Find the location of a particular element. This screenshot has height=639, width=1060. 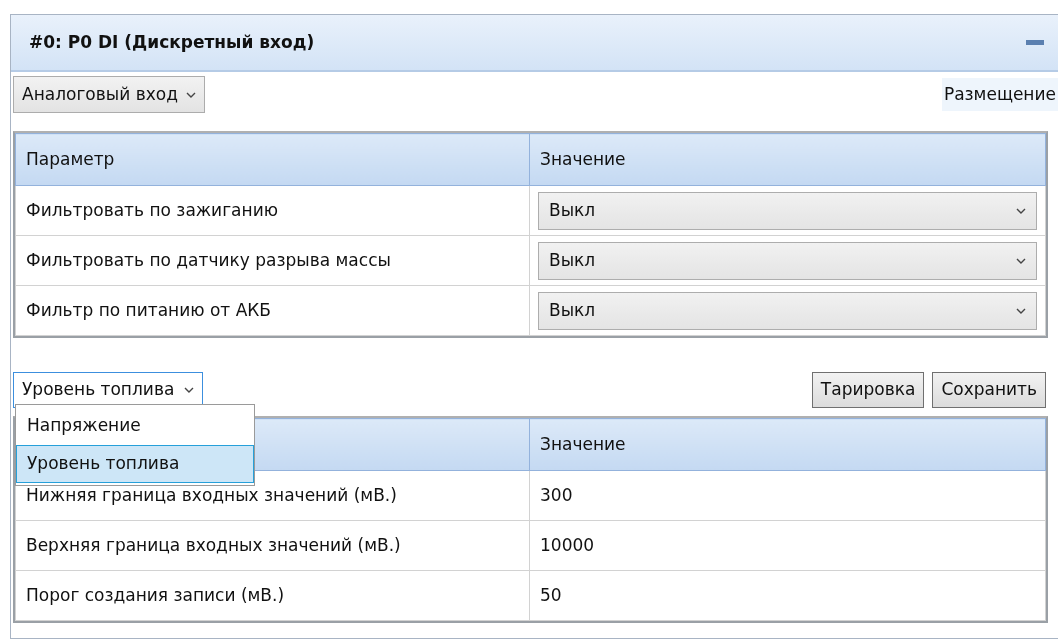

table-cell: Порог создания записи (мВ.) is located at coordinates (272, 595).